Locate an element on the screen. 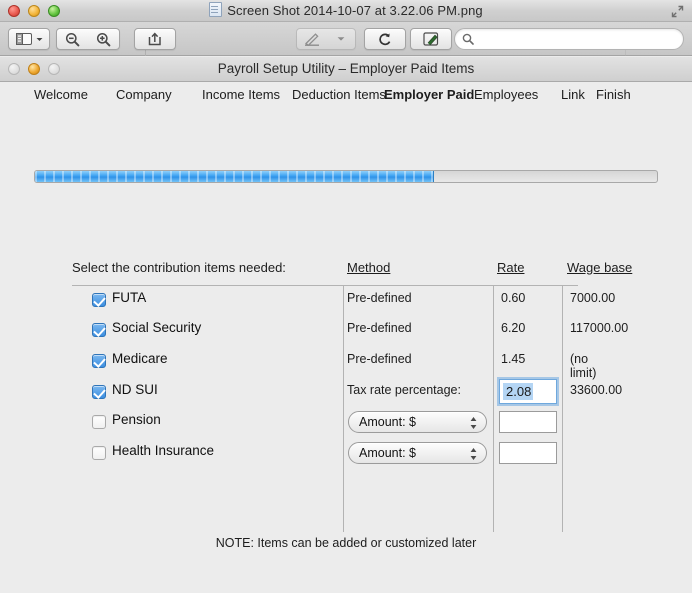 The image size is (692, 593). checkbox-nd-sui is located at coordinates (99, 392).